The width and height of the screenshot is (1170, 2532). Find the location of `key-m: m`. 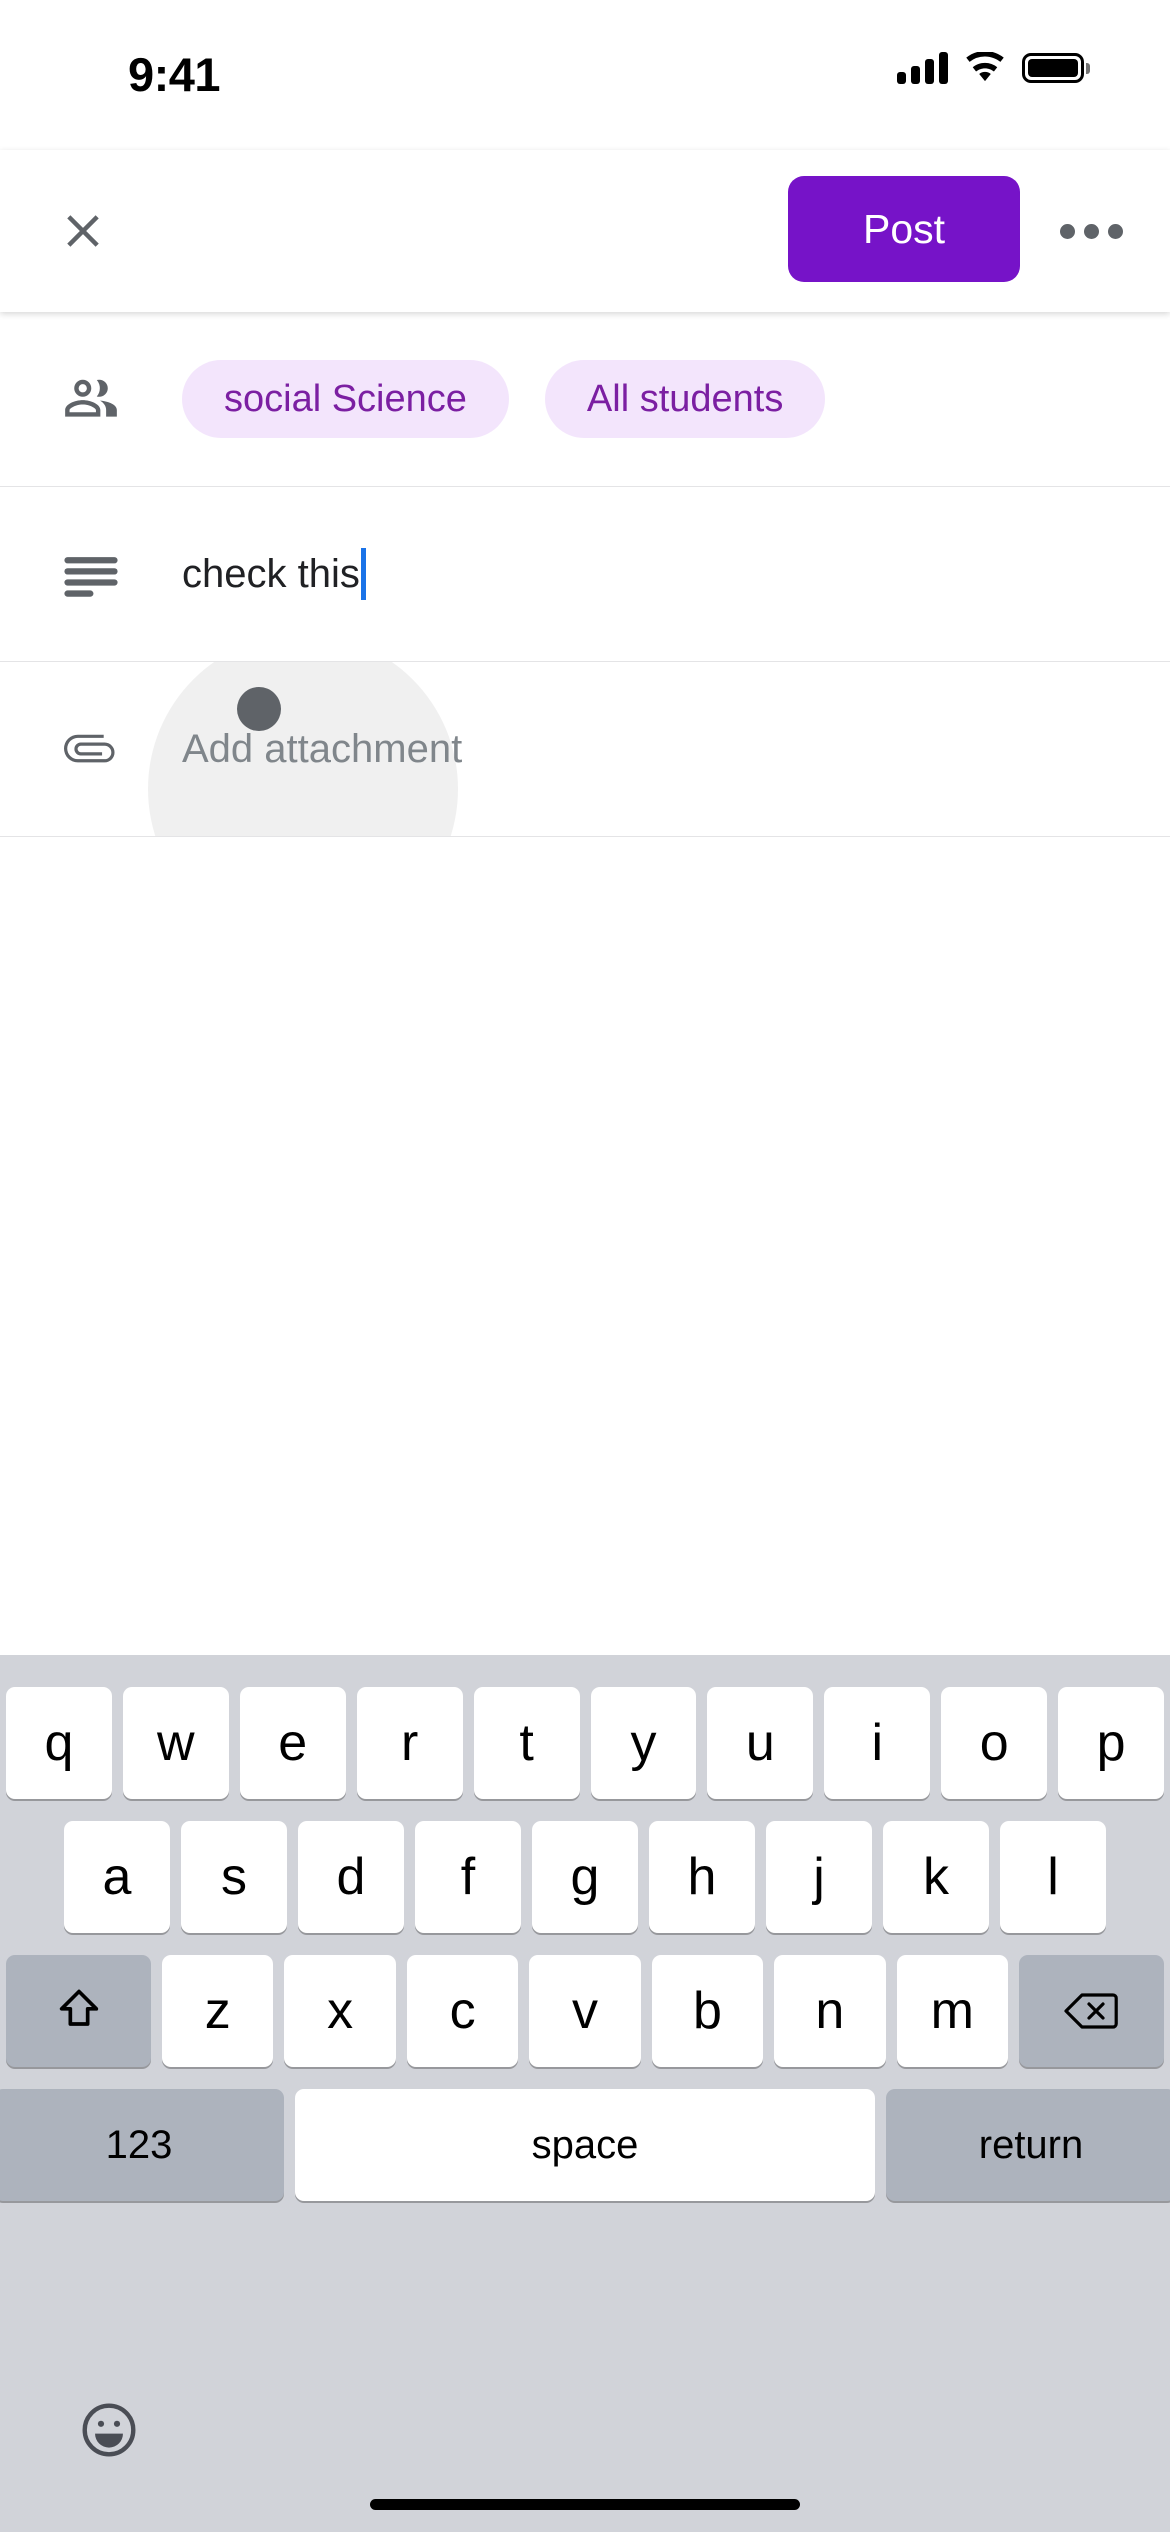

key-m: m is located at coordinates (952, 2011).